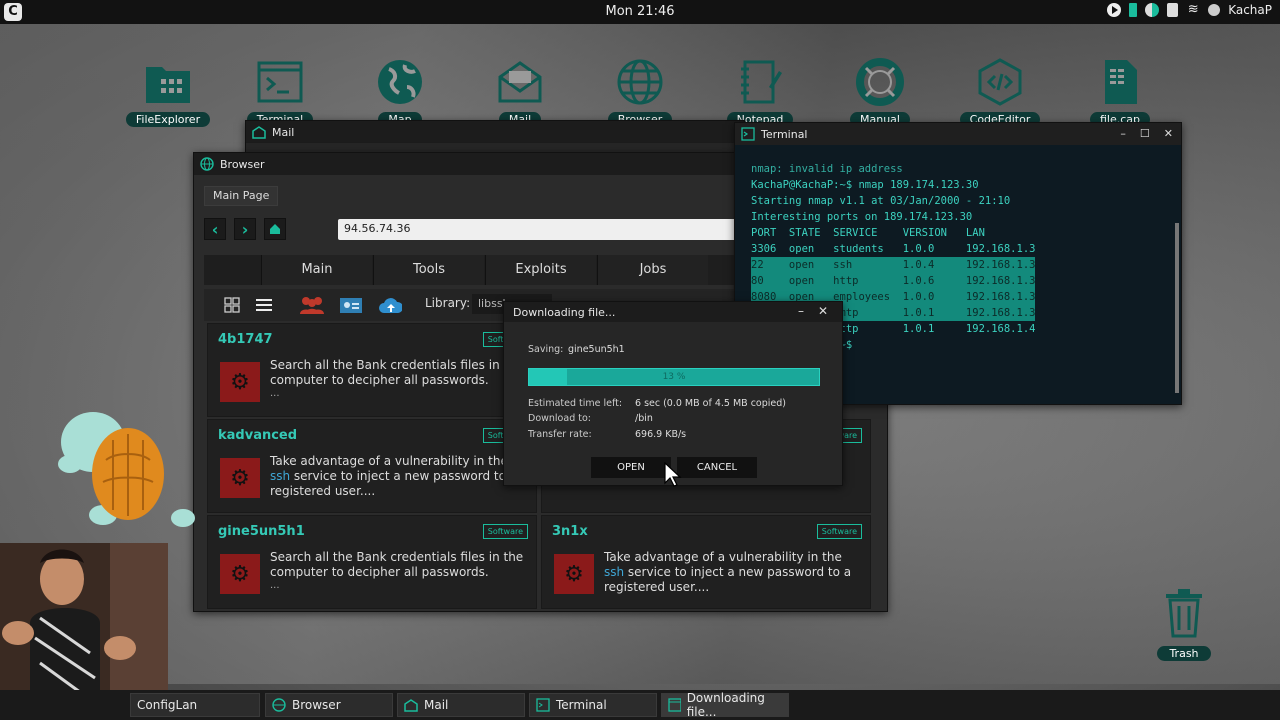 Image resolution: width=1280 pixels, height=720 pixels. Describe the element at coordinates (1173, 10) in the screenshot. I see `clipboard-icon` at that location.